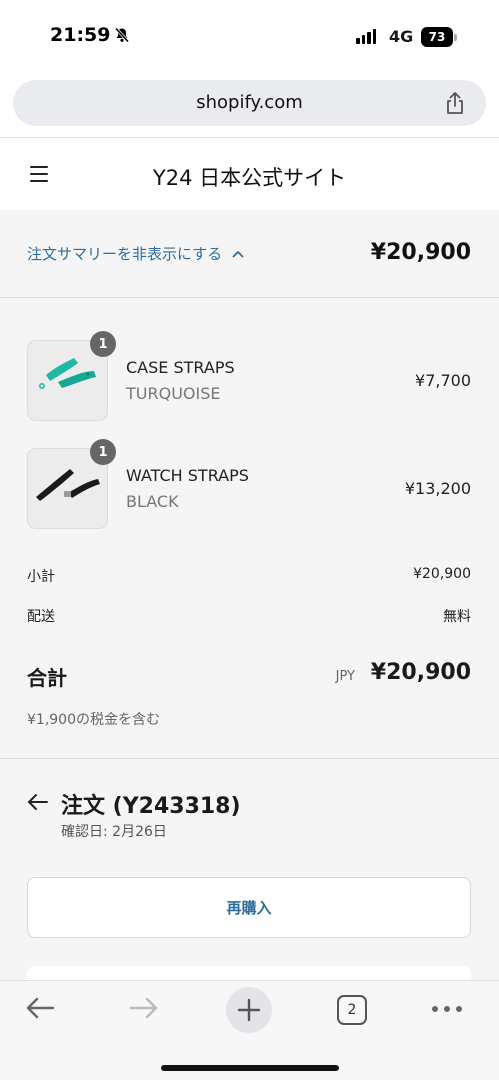  What do you see at coordinates (249, 254) in the screenshot?
I see `summary-toggle-row: 注文サマリーを非表示にする ¥20,900` at bounding box center [249, 254].